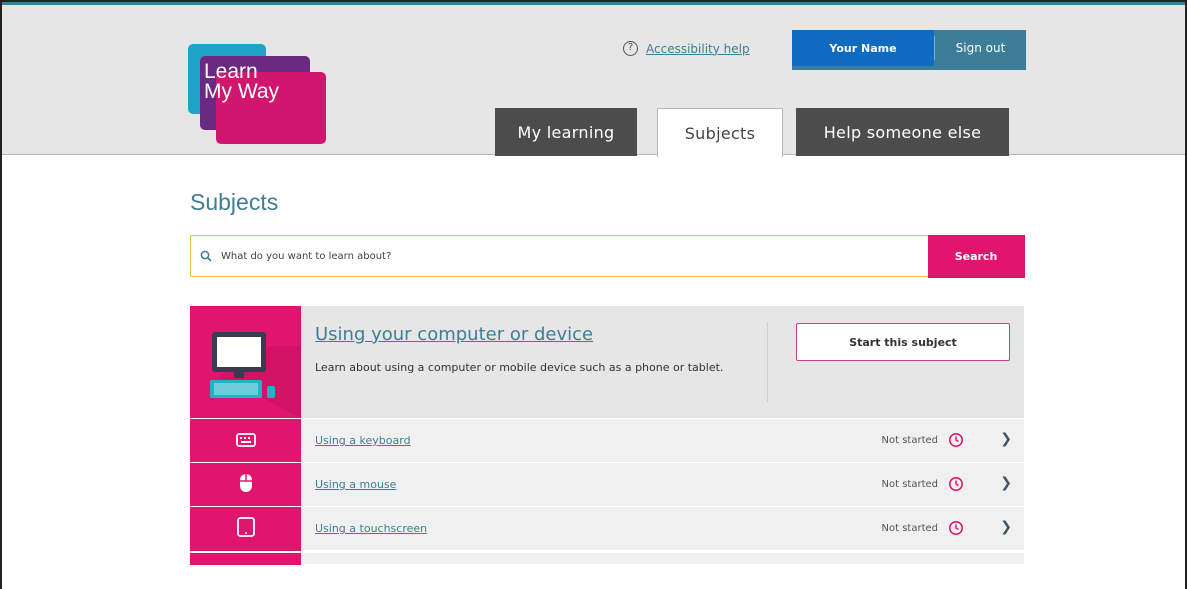  Describe the element at coordinates (698, 49) in the screenshot. I see `accessibility-help-link: Accessibility help` at that location.